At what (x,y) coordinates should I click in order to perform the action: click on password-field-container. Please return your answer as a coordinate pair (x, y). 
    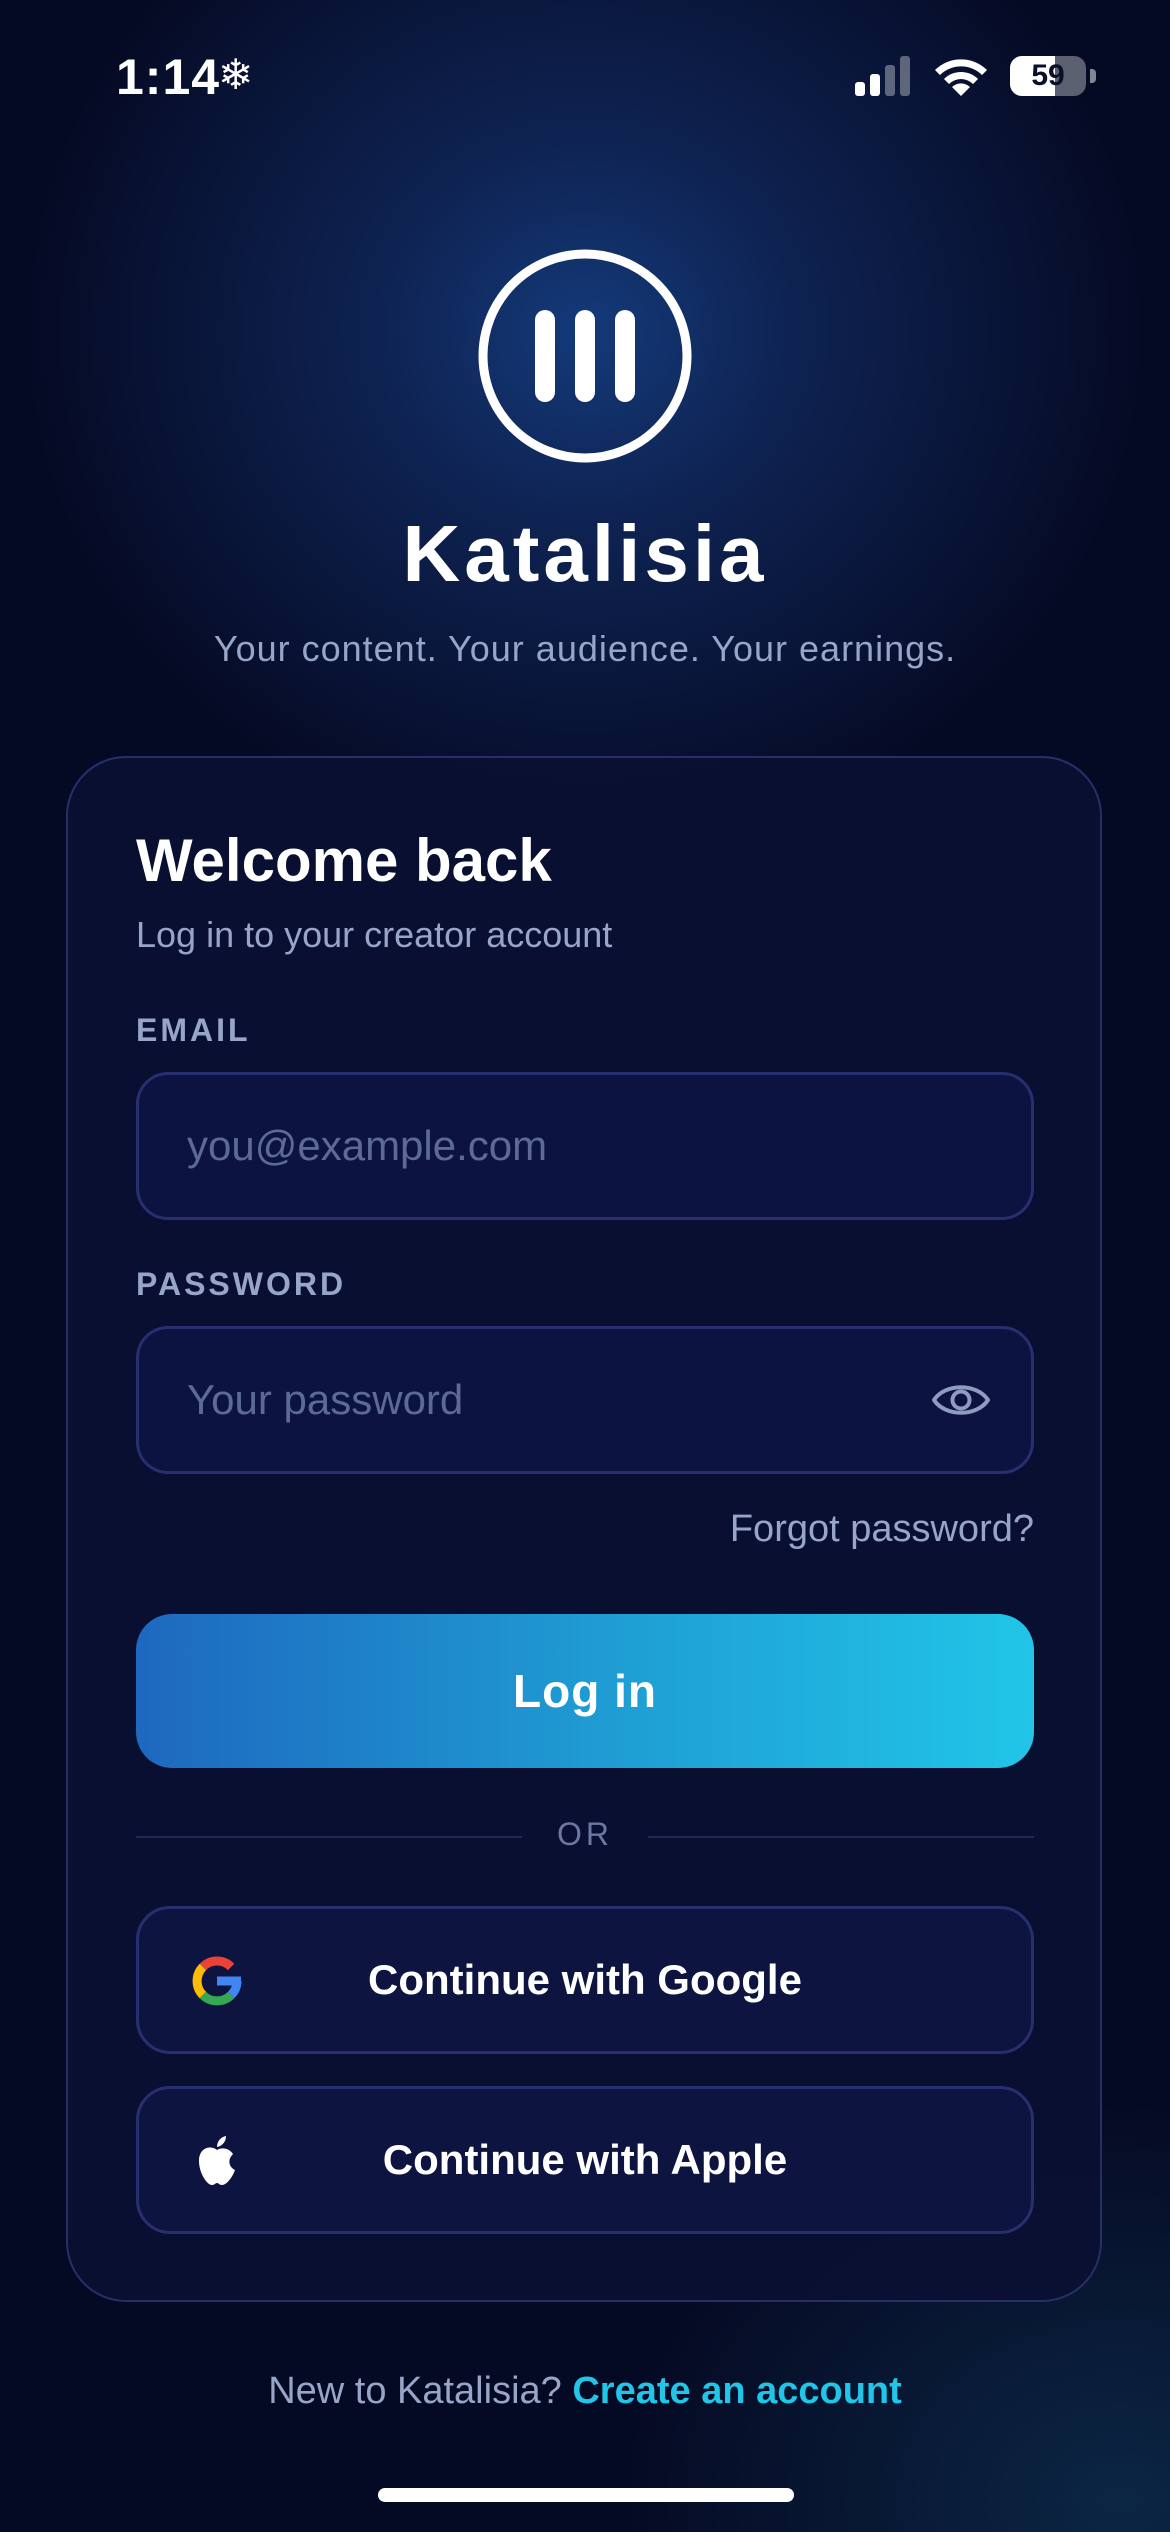
    Looking at the image, I should click on (585, 1400).